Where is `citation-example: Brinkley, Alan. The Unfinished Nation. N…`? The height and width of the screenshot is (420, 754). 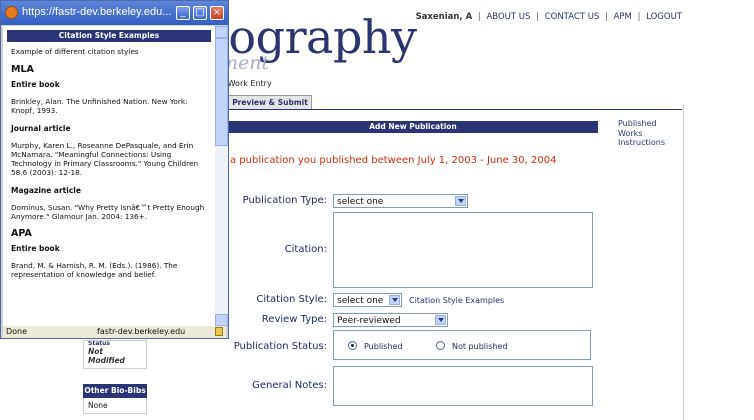
citation-example: Brinkley, Alan. The Unfinished Nation. N… is located at coordinates (99, 106).